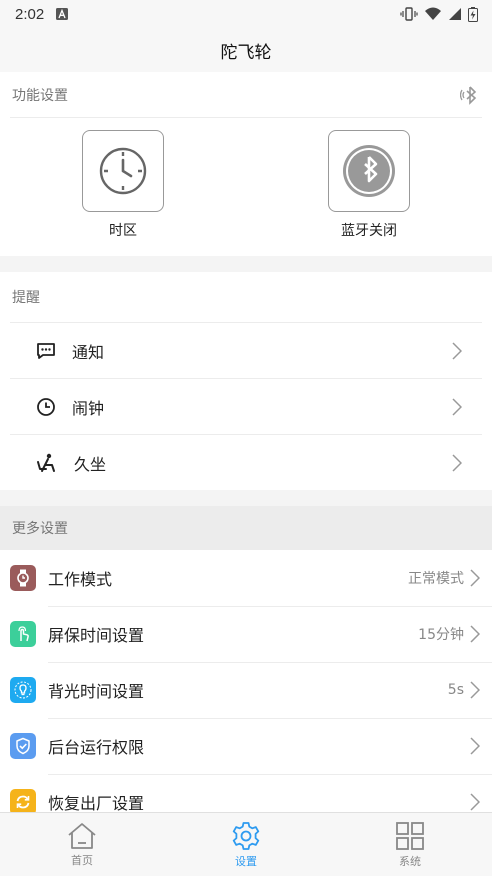 The image size is (492, 876). What do you see at coordinates (62, 14) in the screenshot?
I see `notification-a-icon` at bounding box center [62, 14].